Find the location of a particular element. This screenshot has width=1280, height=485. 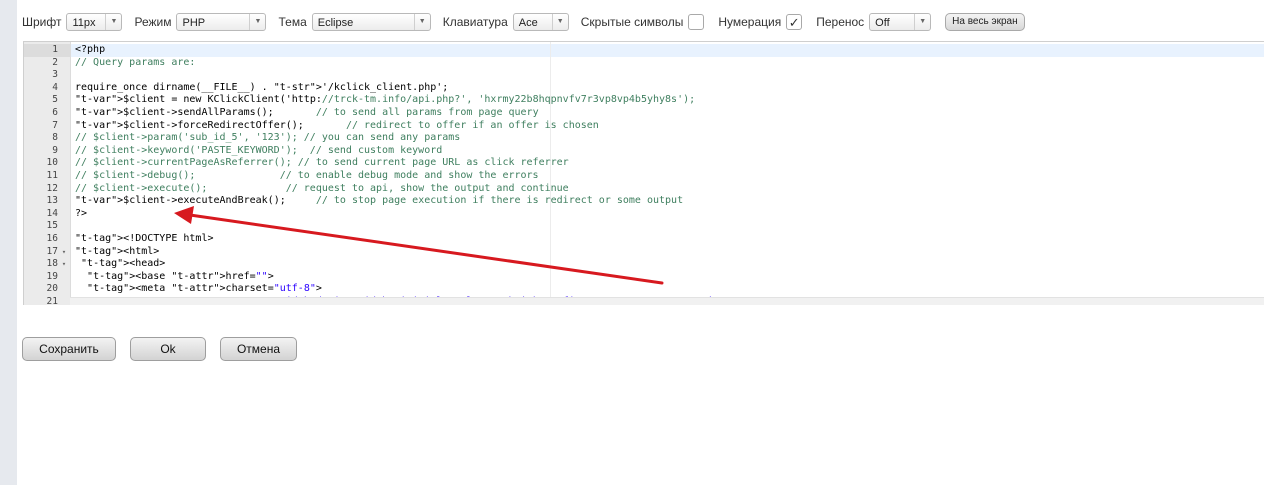

code-text: "t-tag"><meta "t-attr">charset="utf-8"> is located at coordinates (204, 289).